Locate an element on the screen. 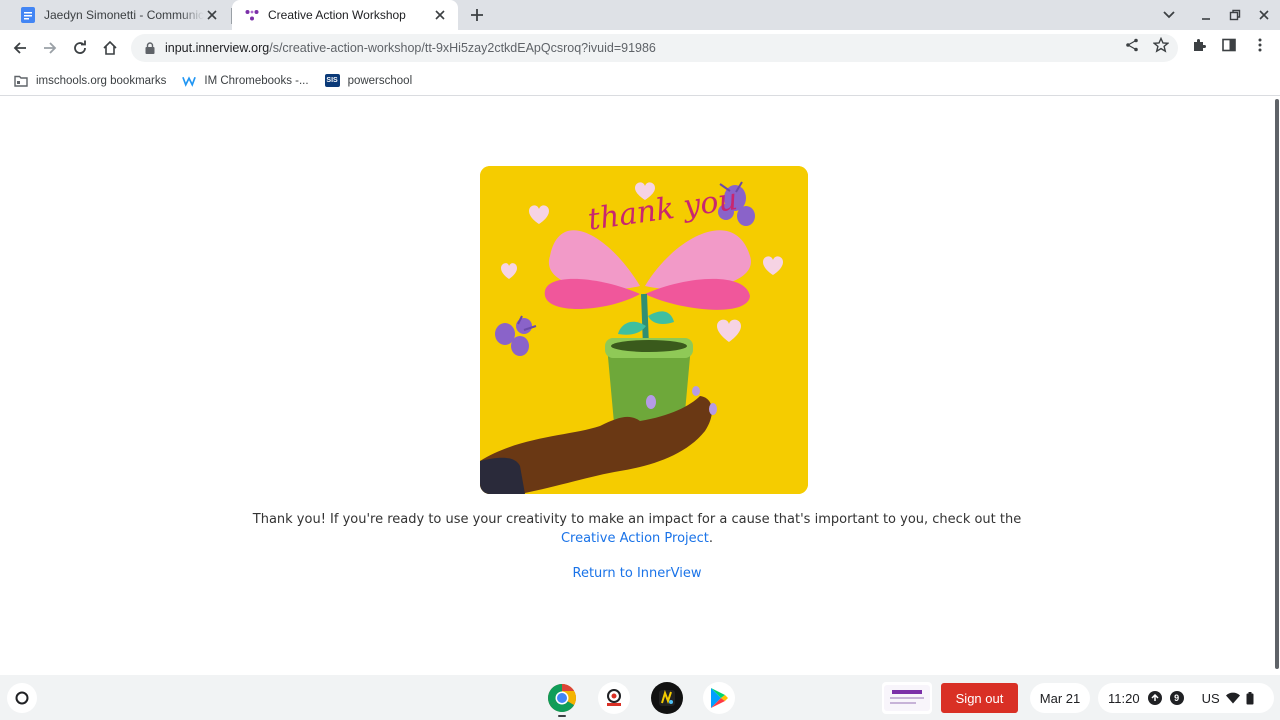 The image size is (1280, 720). sis-icon: SIS is located at coordinates (332, 80).